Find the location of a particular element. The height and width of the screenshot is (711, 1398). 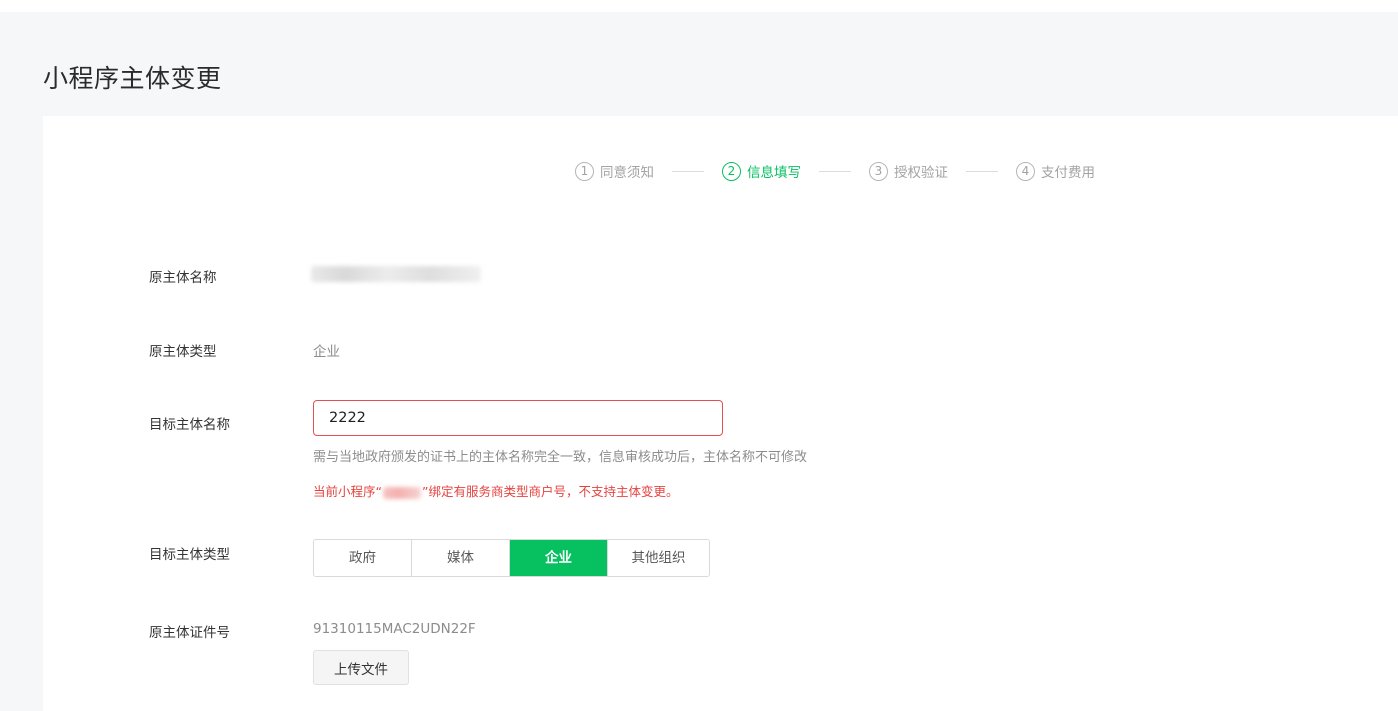

target-type-label: 目标主体类型 is located at coordinates (189, 555).